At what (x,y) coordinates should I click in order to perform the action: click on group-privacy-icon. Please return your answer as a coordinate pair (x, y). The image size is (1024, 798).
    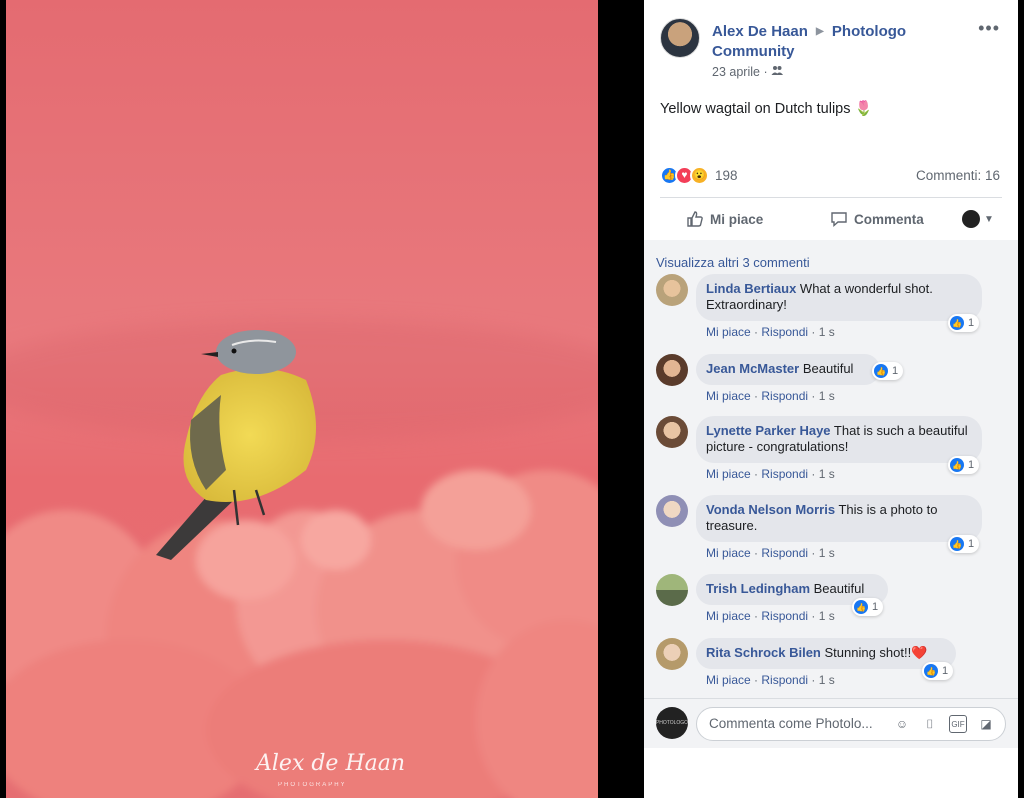
    Looking at the image, I should click on (777, 72).